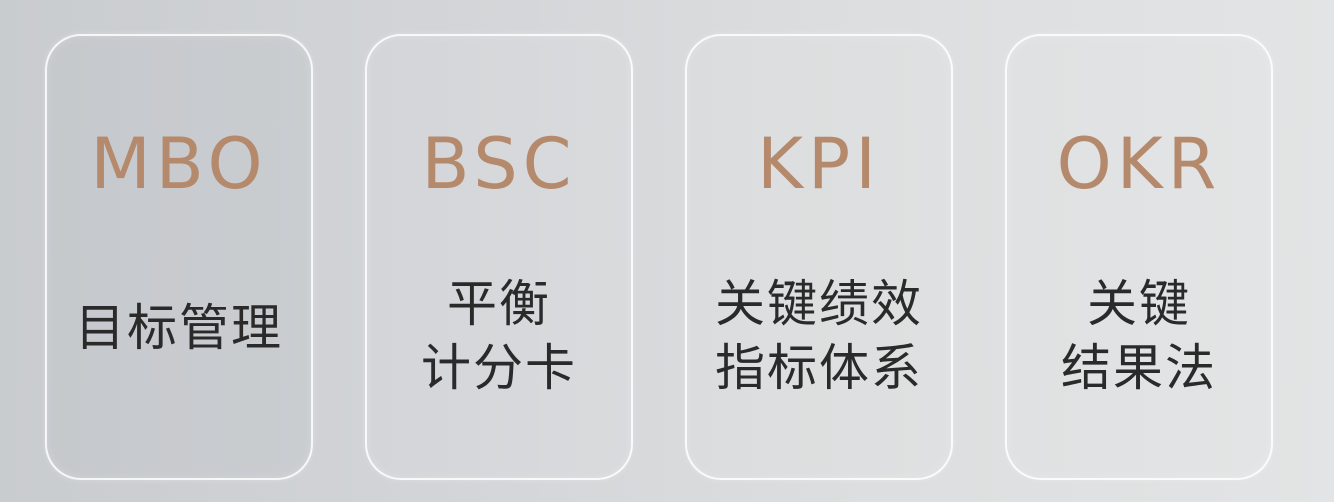  What do you see at coordinates (1139, 368) in the screenshot?
I see `card-description-line: 结果法` at bounding box center [1139, 368].